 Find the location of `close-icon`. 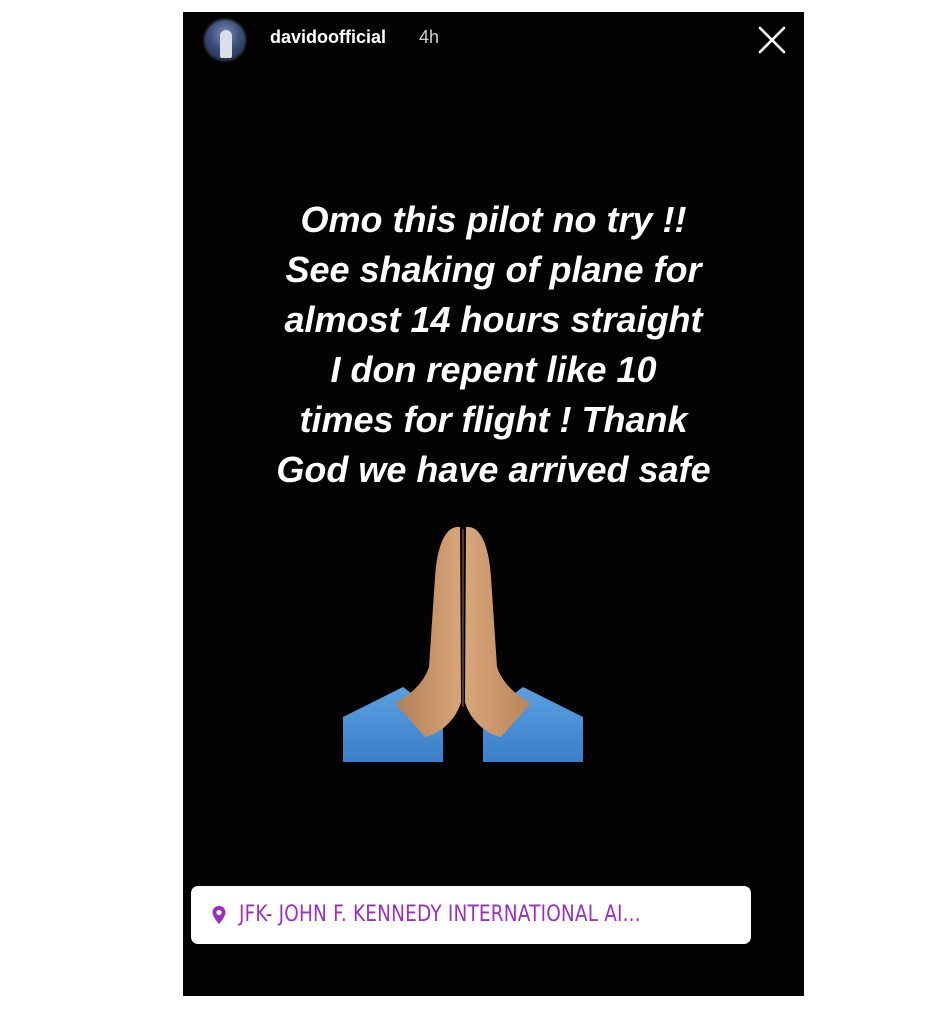

close-icon is located at coordinates (772, 40).